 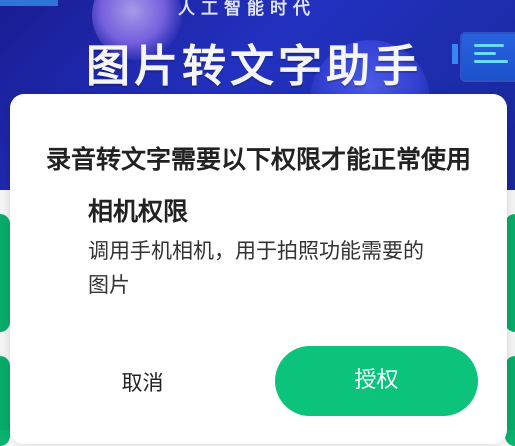 What do you see at coordinates (138, 211) in the screenshot?
I see `permission-name: 相机权限` at bounding box center [138, 211].